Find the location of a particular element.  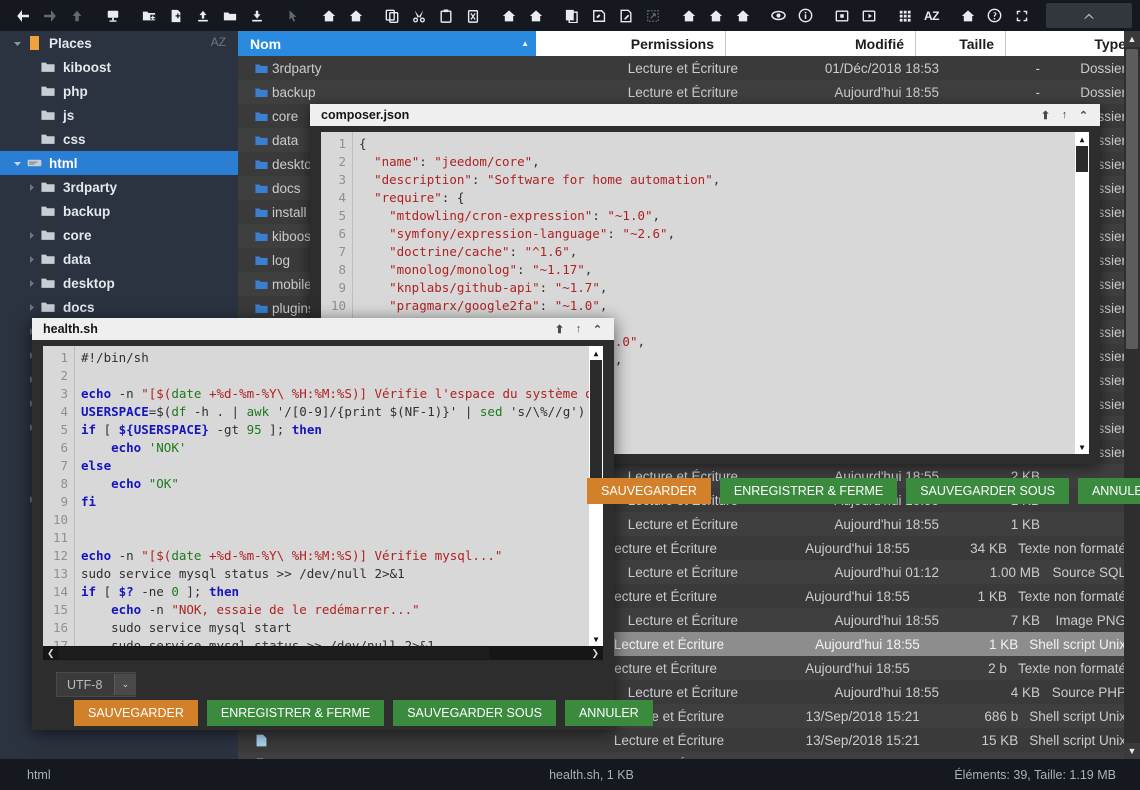

delete-icon is located at coordinates (472, 15).